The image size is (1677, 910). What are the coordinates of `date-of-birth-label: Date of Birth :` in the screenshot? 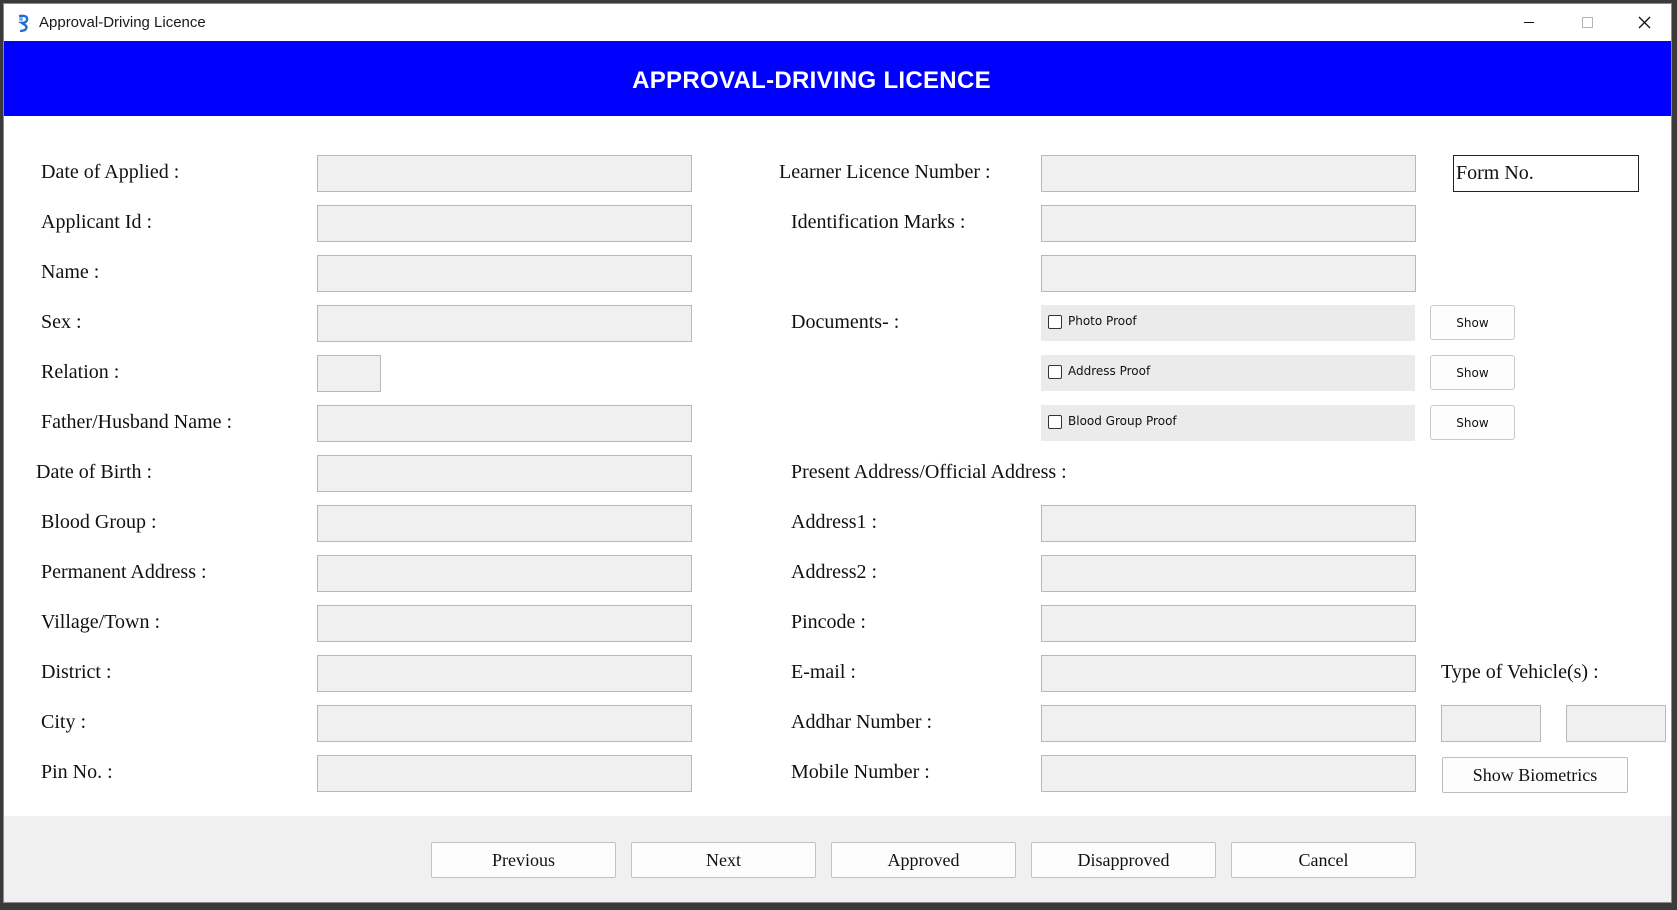 It's located at (94, 472).